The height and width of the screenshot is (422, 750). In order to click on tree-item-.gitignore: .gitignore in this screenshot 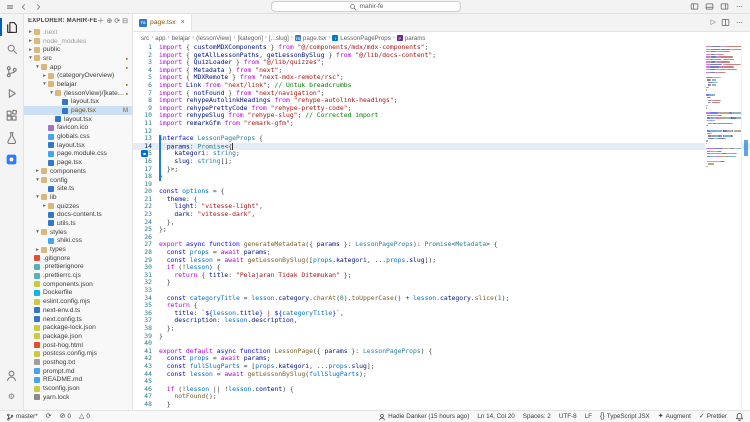, I will do `click(78, 258)`.